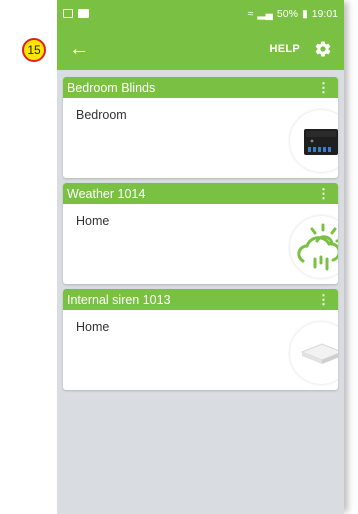 This screenshot has height=514, width=358. What do you see at coordinates (68, 13) in the screenshot?
I see `image-notification-icon` at bounding box center [68, 13].